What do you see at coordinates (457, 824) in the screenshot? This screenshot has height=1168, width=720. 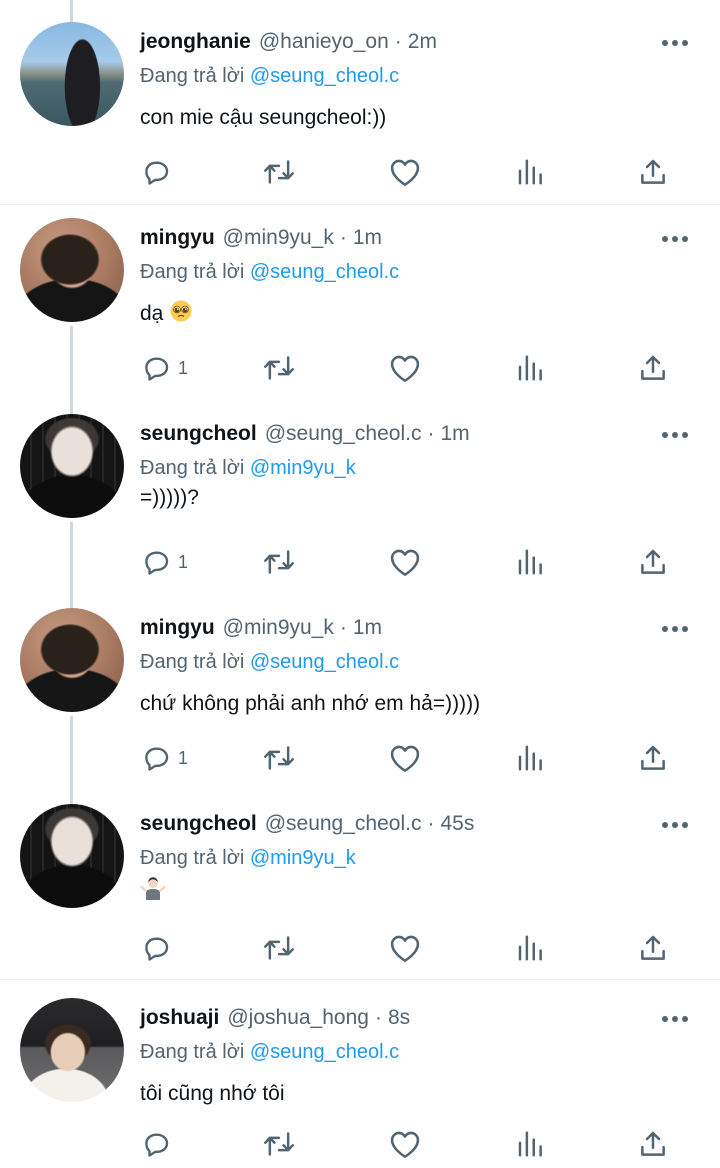 I see `timestamp: 45s` at bounding box center [457, 824].